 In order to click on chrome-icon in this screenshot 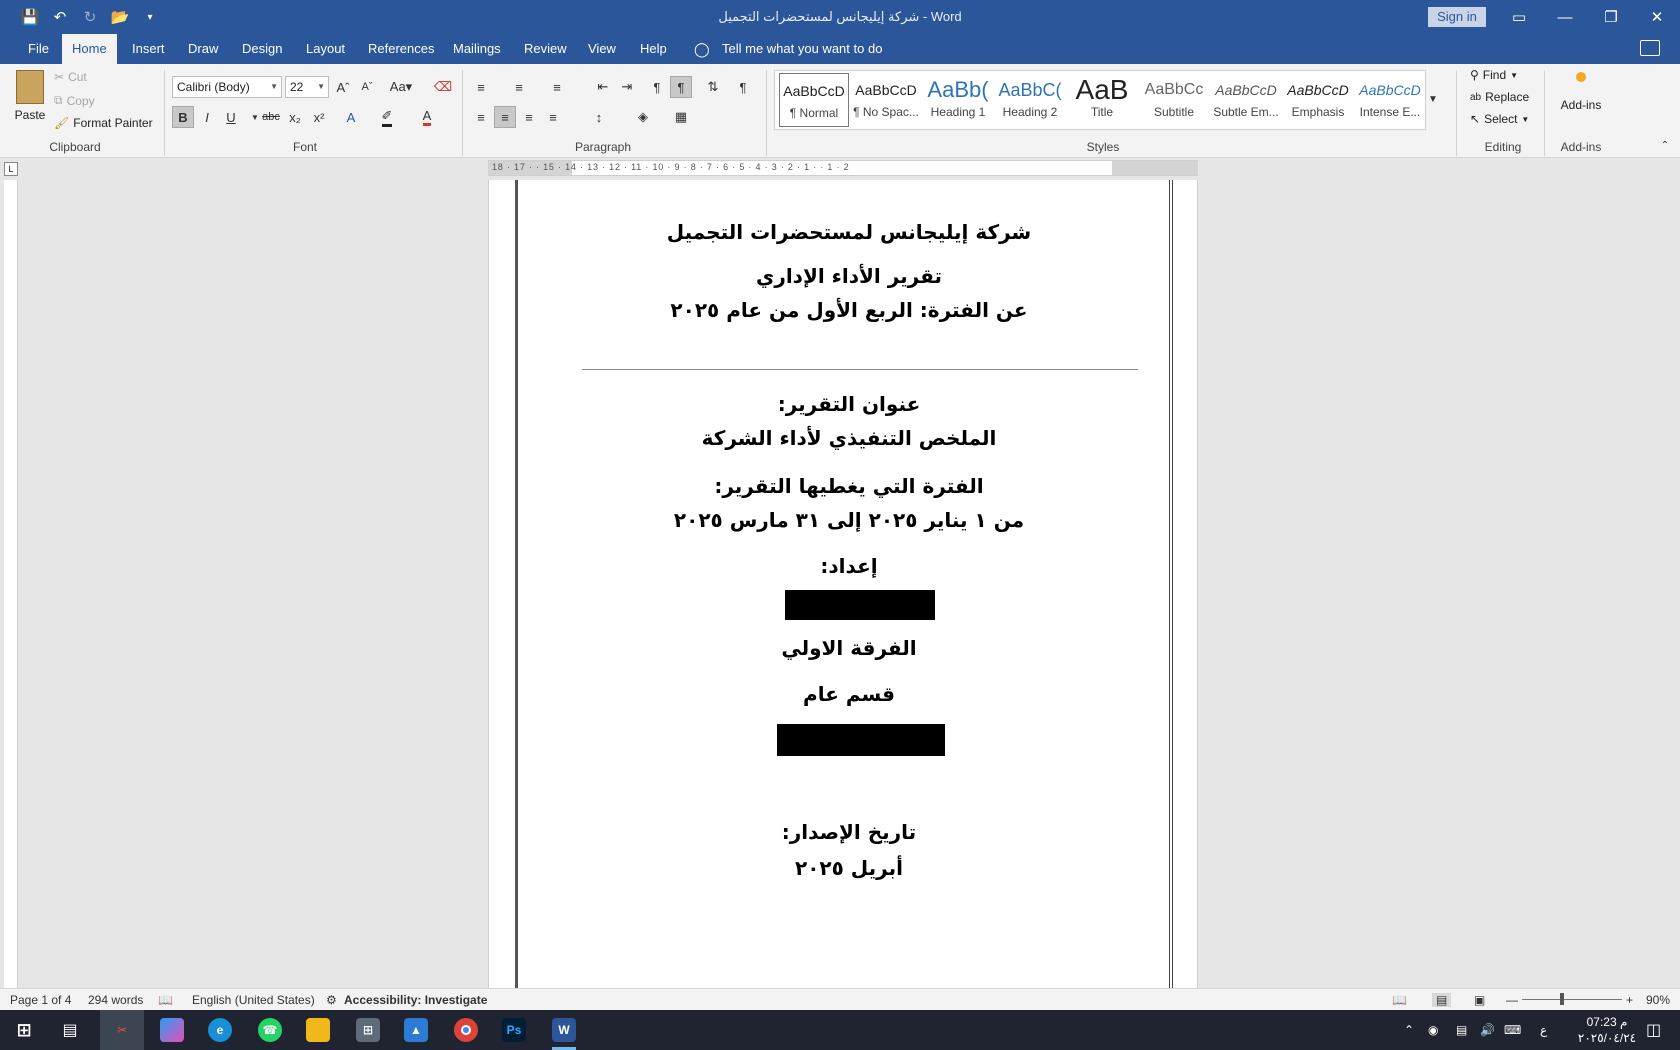, I will do `click(466, 1030)`.